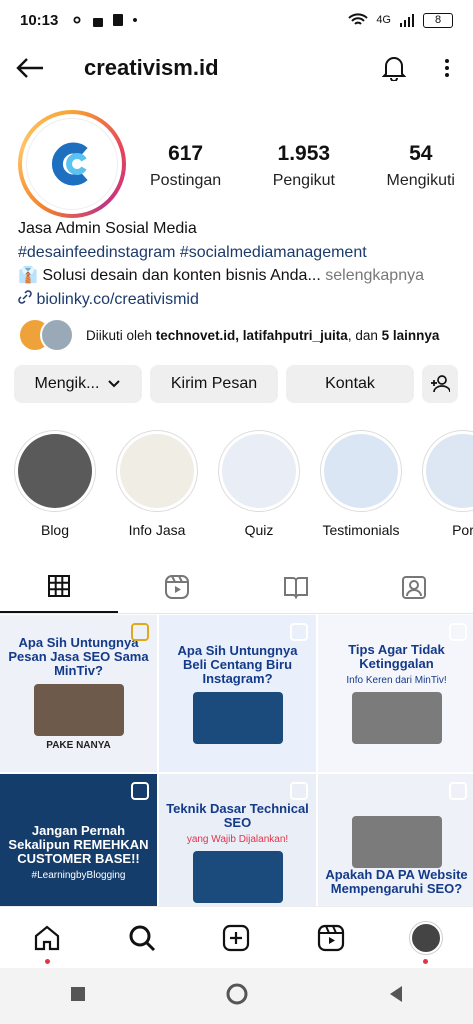 Image resolution: width=473 pixels, height=1024 pixels. I want to click on square-icon, so click(77, 993).